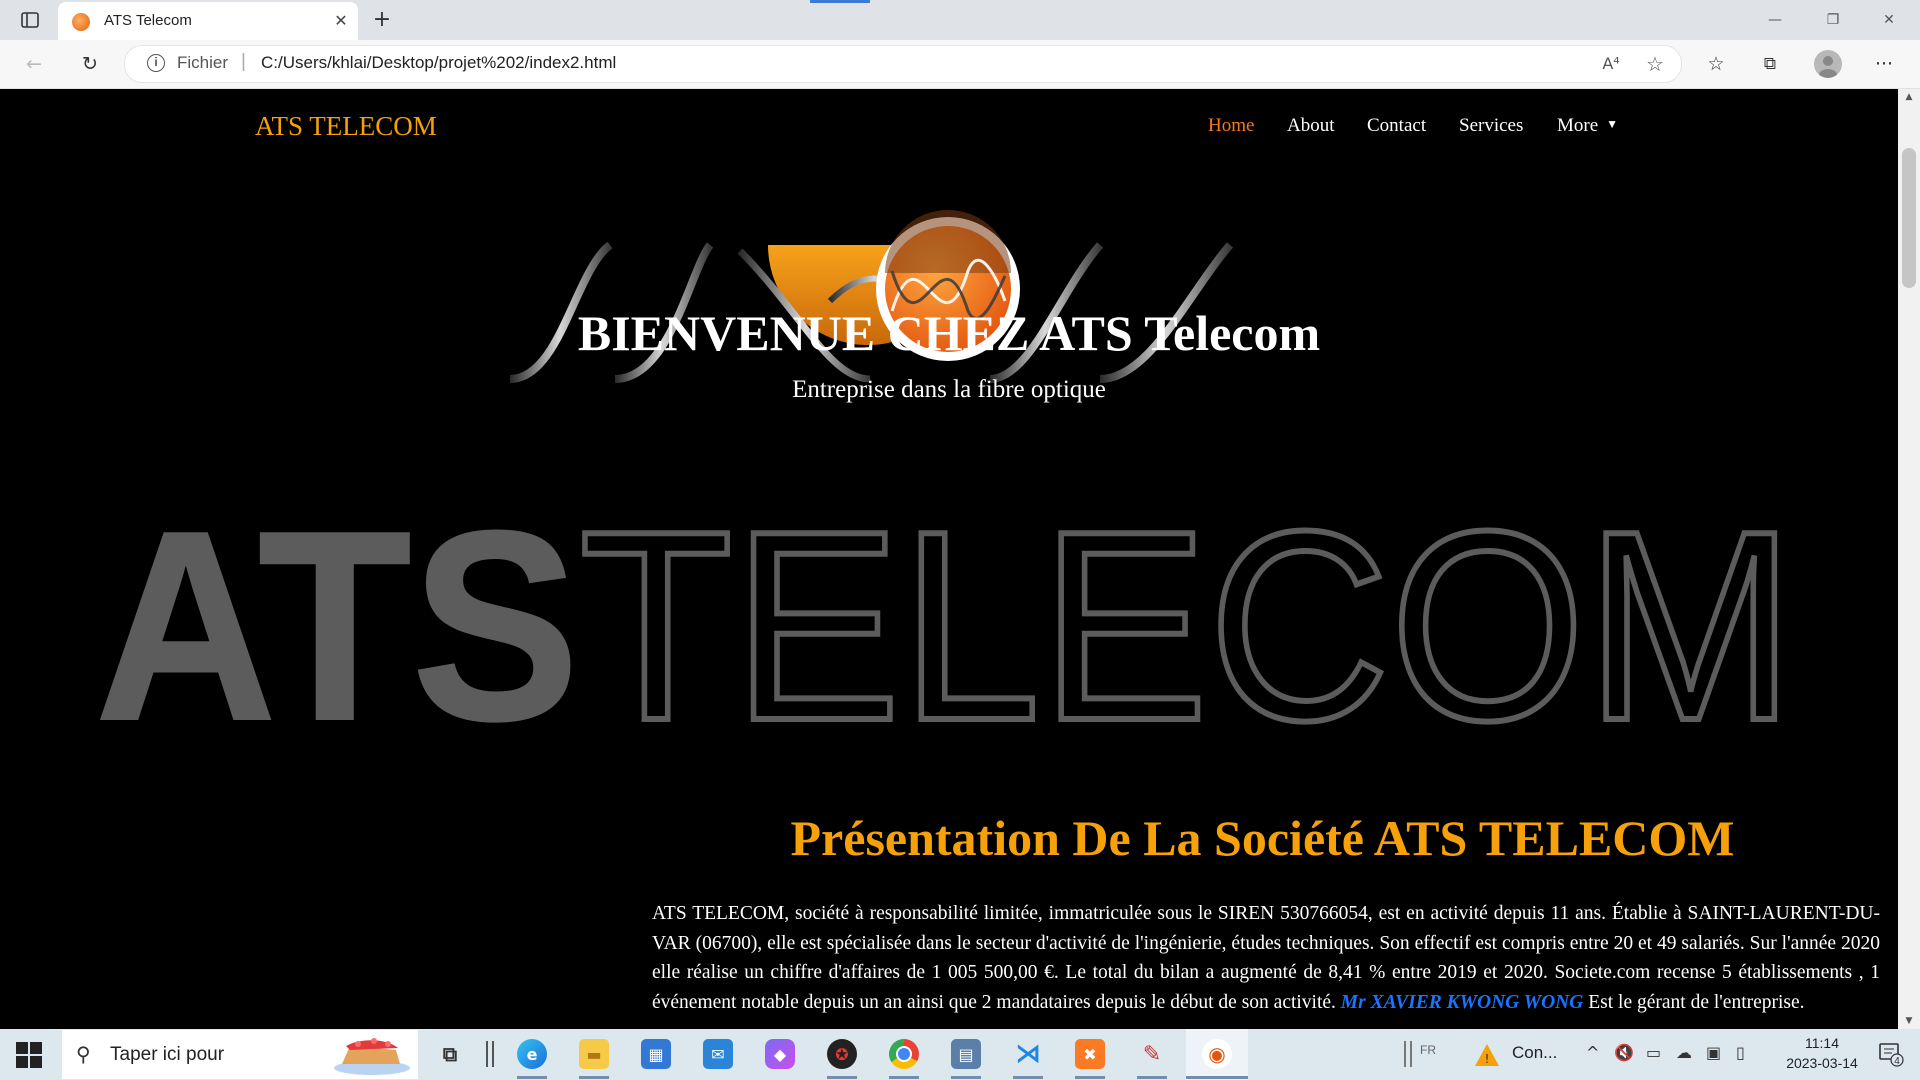  I want to click on new-tab-button: +, so click(382, 20).